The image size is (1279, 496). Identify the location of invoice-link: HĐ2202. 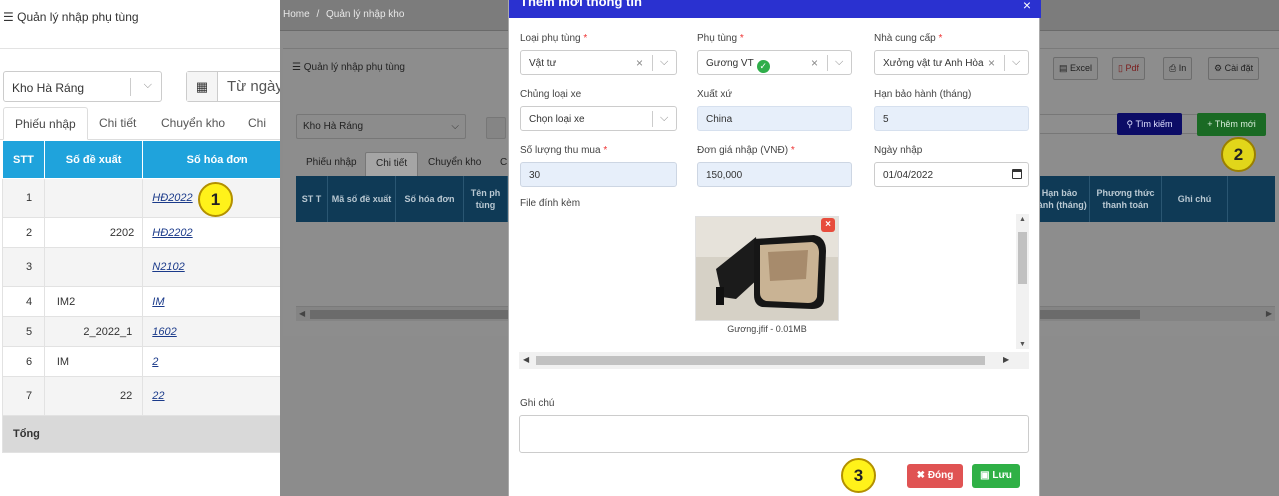
(172, 233).